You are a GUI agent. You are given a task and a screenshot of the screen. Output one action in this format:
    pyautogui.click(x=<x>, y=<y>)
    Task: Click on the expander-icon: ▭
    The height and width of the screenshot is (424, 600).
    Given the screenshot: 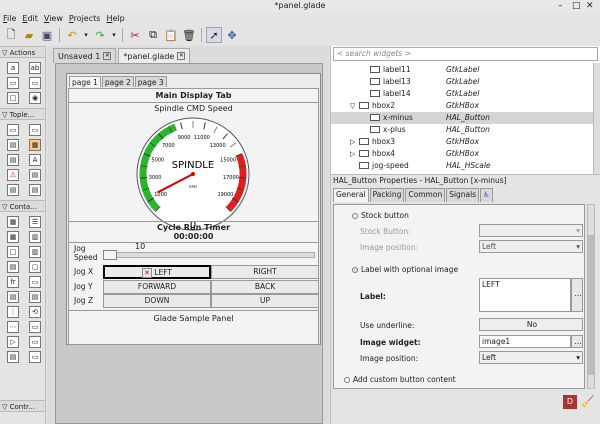 What is the action you would take?
    pyautogui.click(x=35, y=282)
    